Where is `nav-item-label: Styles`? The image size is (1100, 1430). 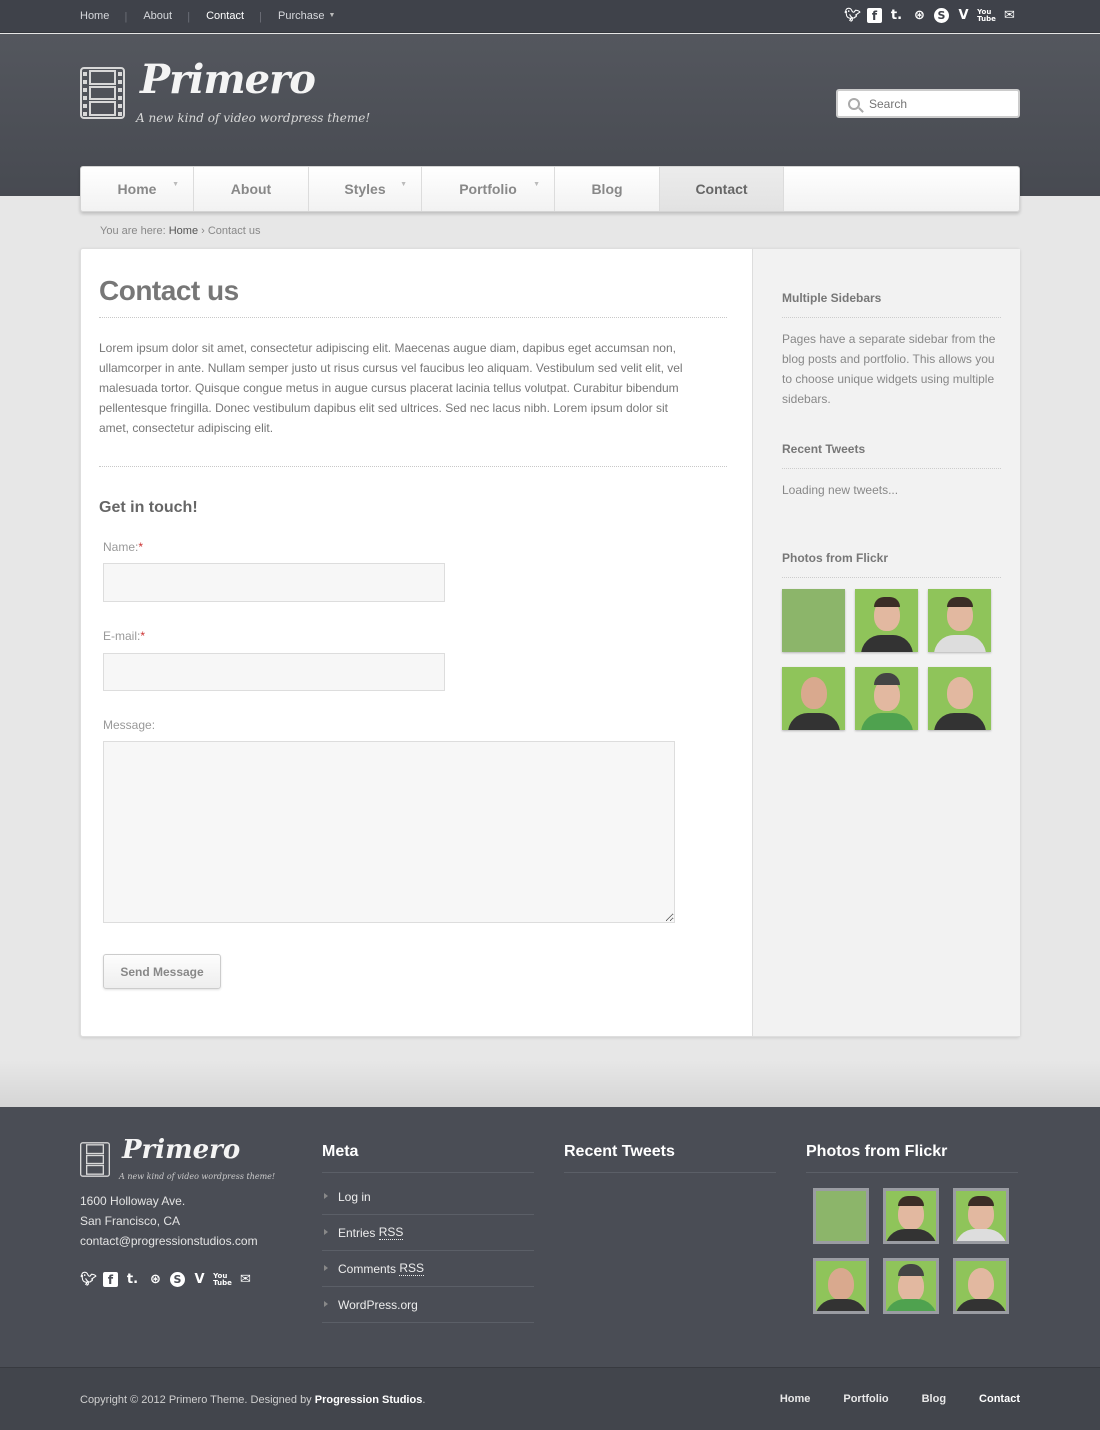 nav-item-label: Styles is located at coordinates (365, 189).